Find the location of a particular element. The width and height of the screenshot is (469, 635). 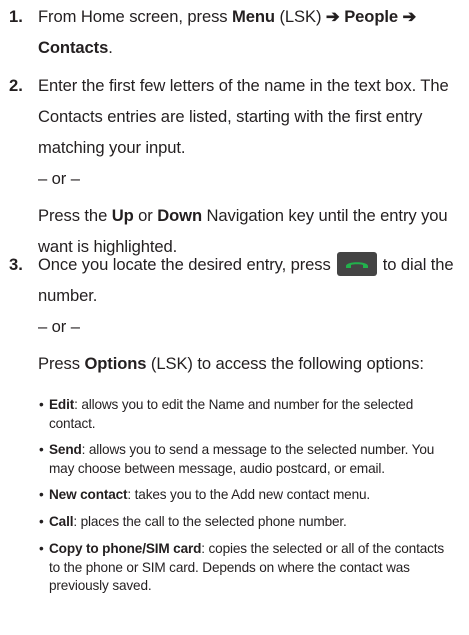

step-number: 1. is located at coordinates (16, 16).